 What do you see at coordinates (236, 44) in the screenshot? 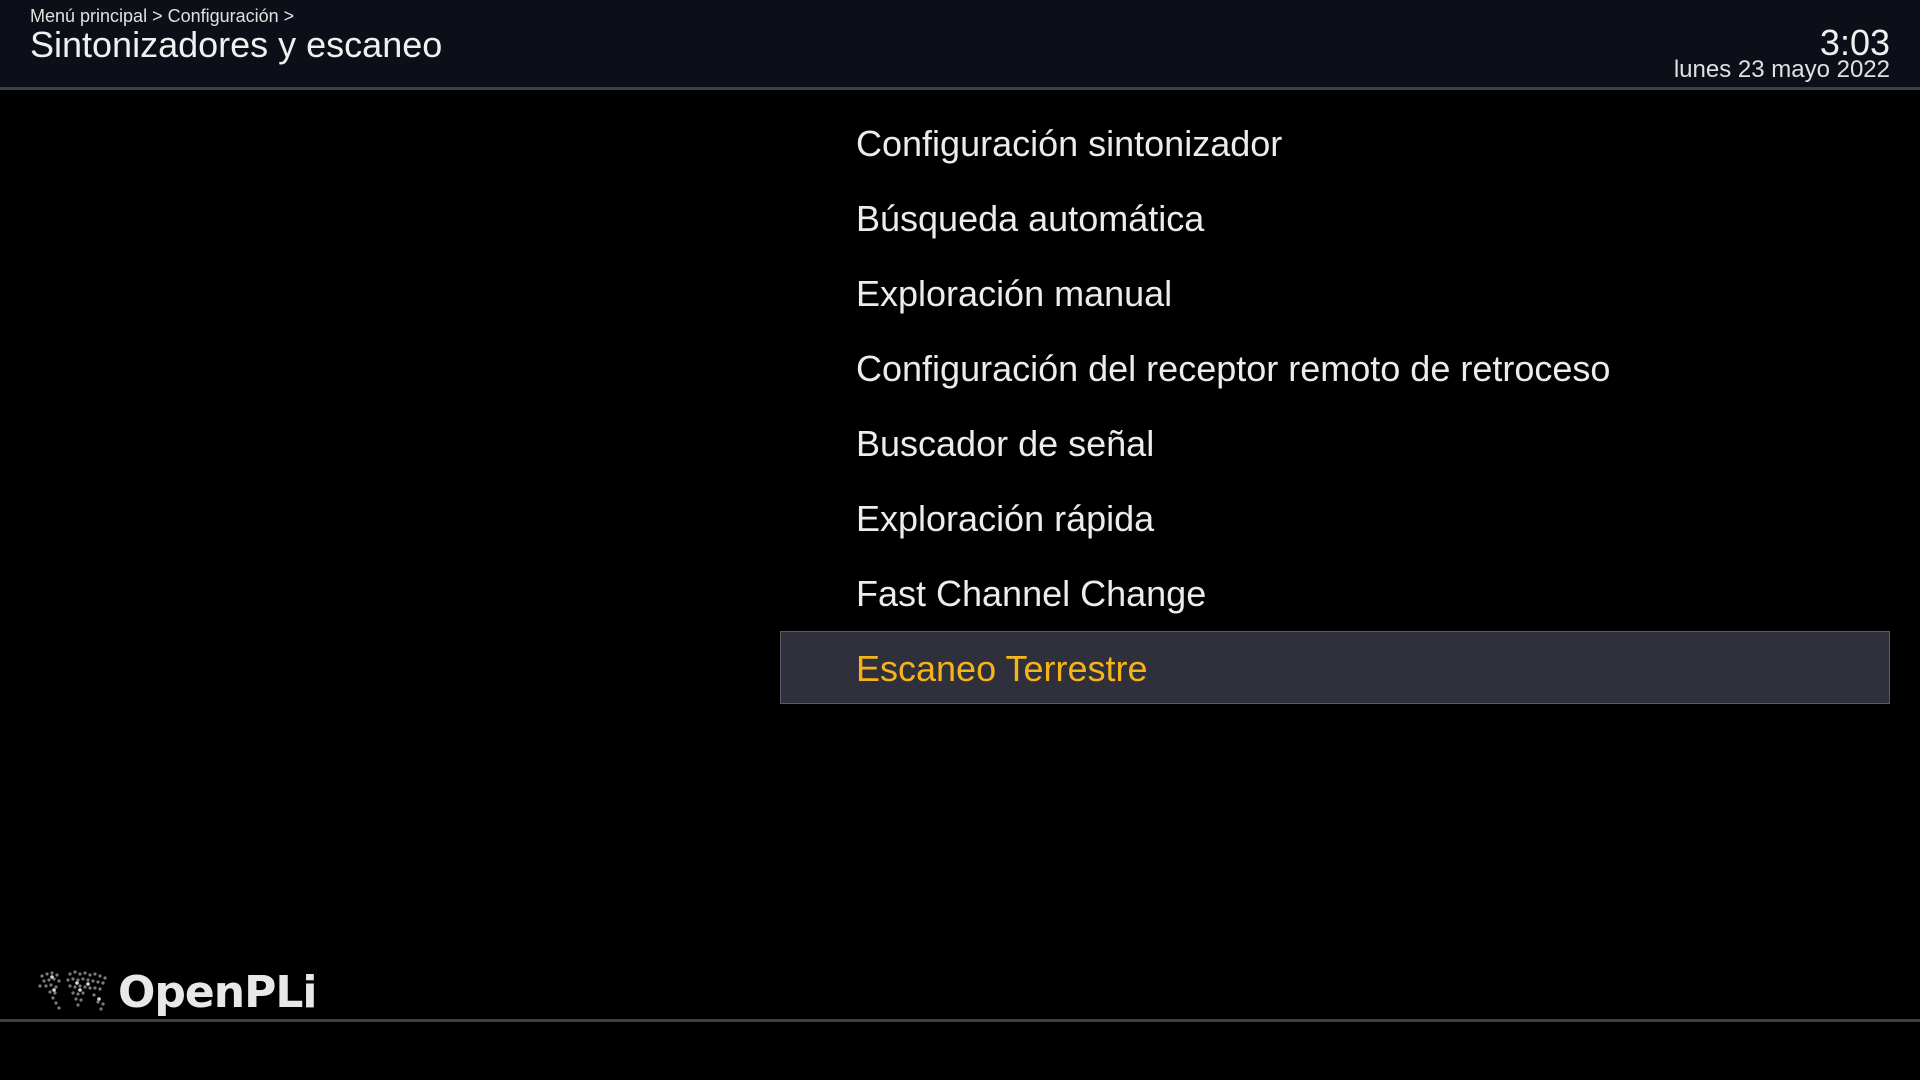
I see `page-title: Sintonizadores y escaneo` at bounding box center [236, 44].